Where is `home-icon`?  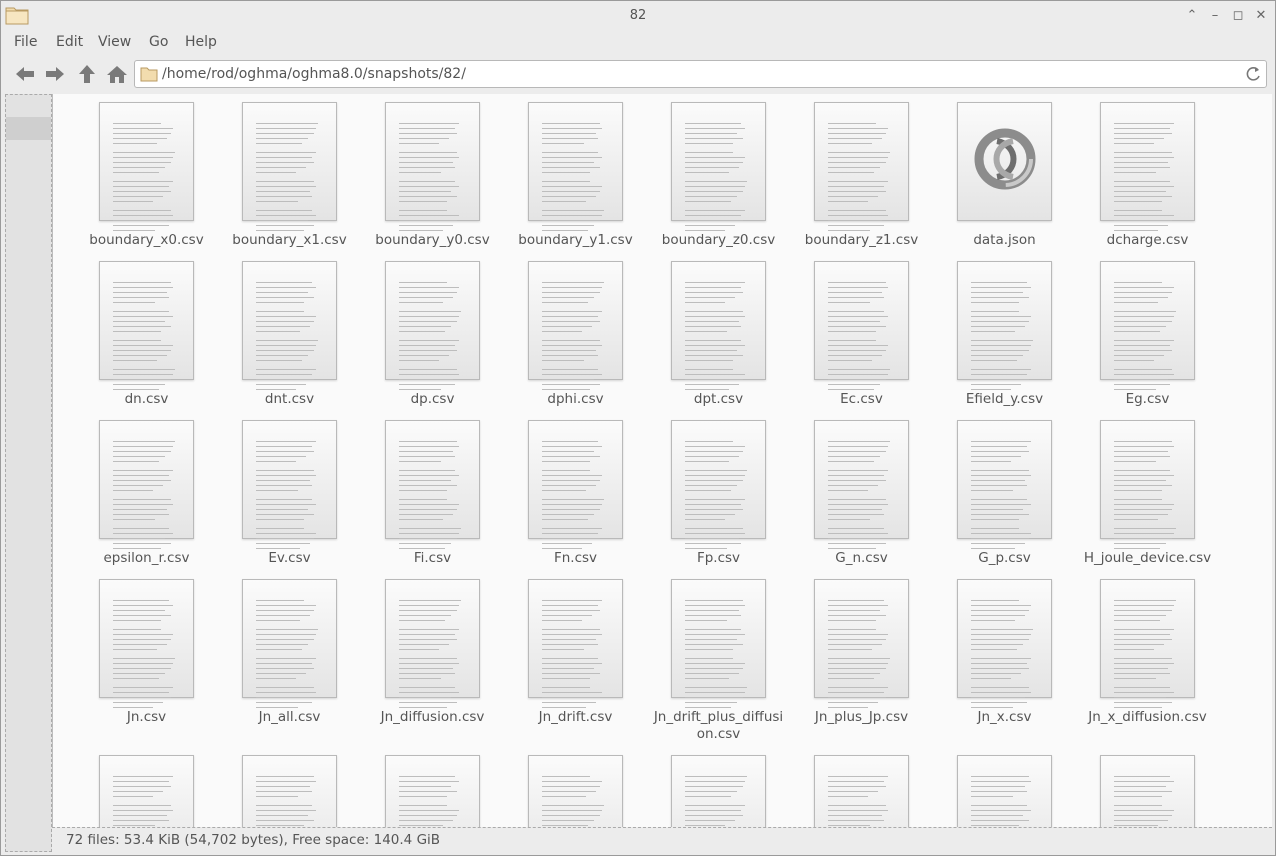
home-icon is located at coordinates (117, 74).